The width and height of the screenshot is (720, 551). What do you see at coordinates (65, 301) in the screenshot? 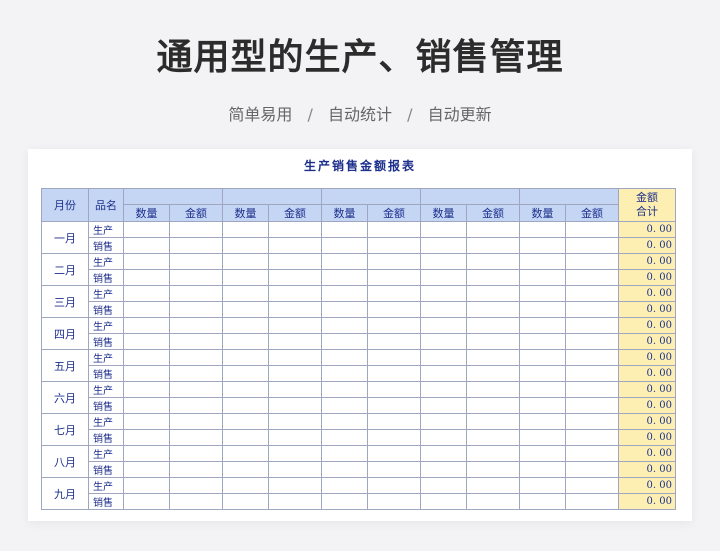
I see `month-cell: 三月` at bounding box center [65, 301].